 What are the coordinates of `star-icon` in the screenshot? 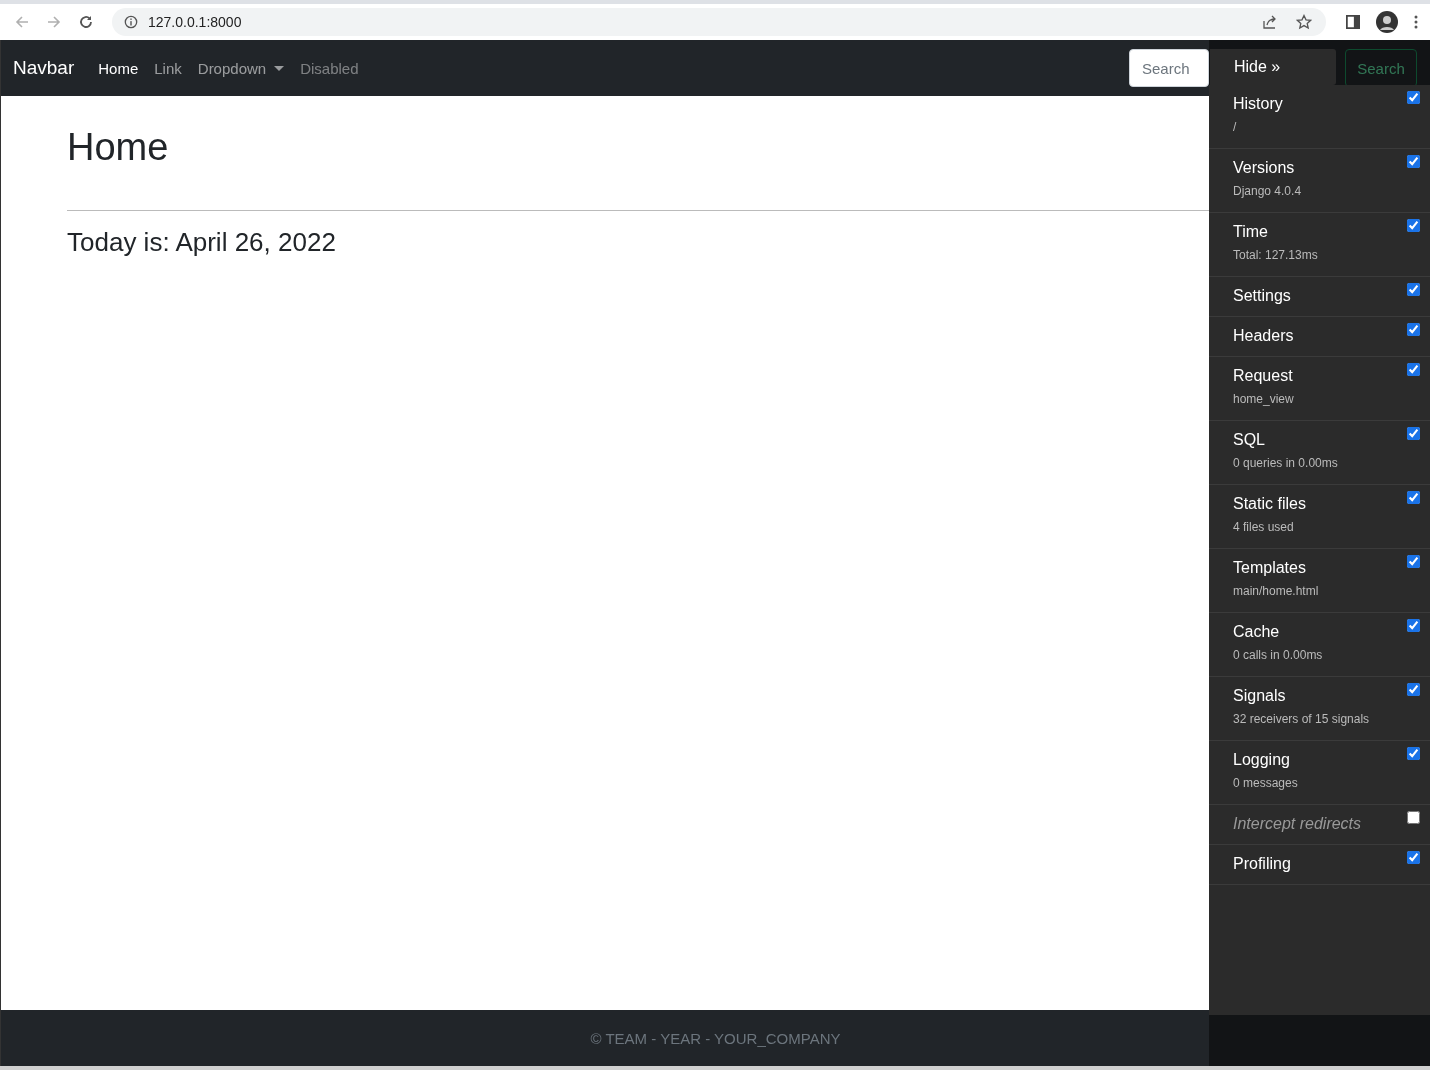 It's located at (1304, 22).